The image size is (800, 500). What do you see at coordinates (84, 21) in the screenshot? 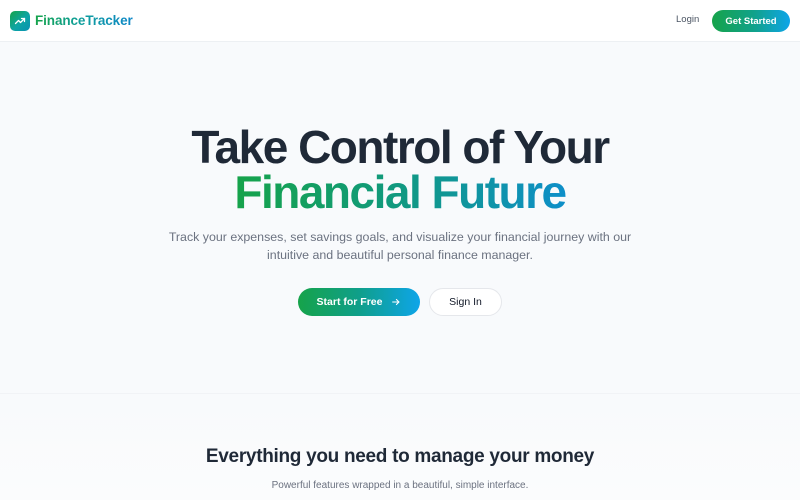
I see `brand-name: FinanceTracker` at bounding box center [84, 21].